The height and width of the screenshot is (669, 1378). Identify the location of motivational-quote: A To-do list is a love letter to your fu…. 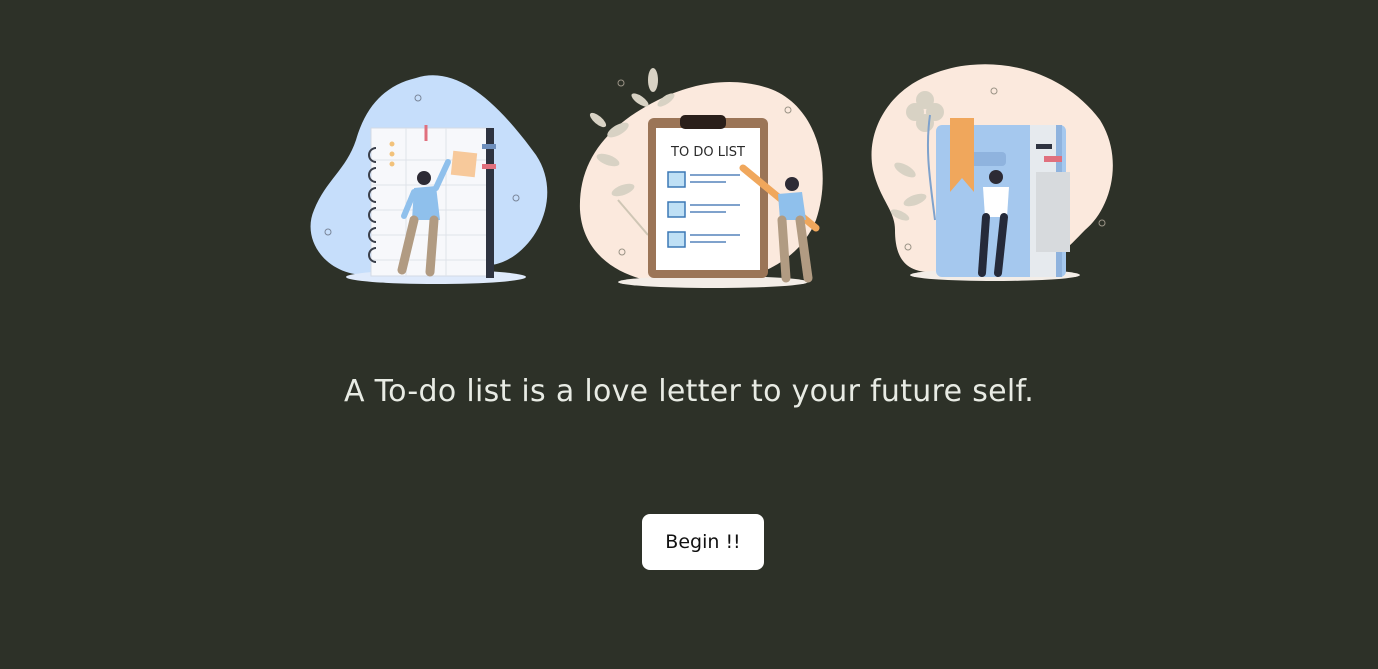
(689, 391).